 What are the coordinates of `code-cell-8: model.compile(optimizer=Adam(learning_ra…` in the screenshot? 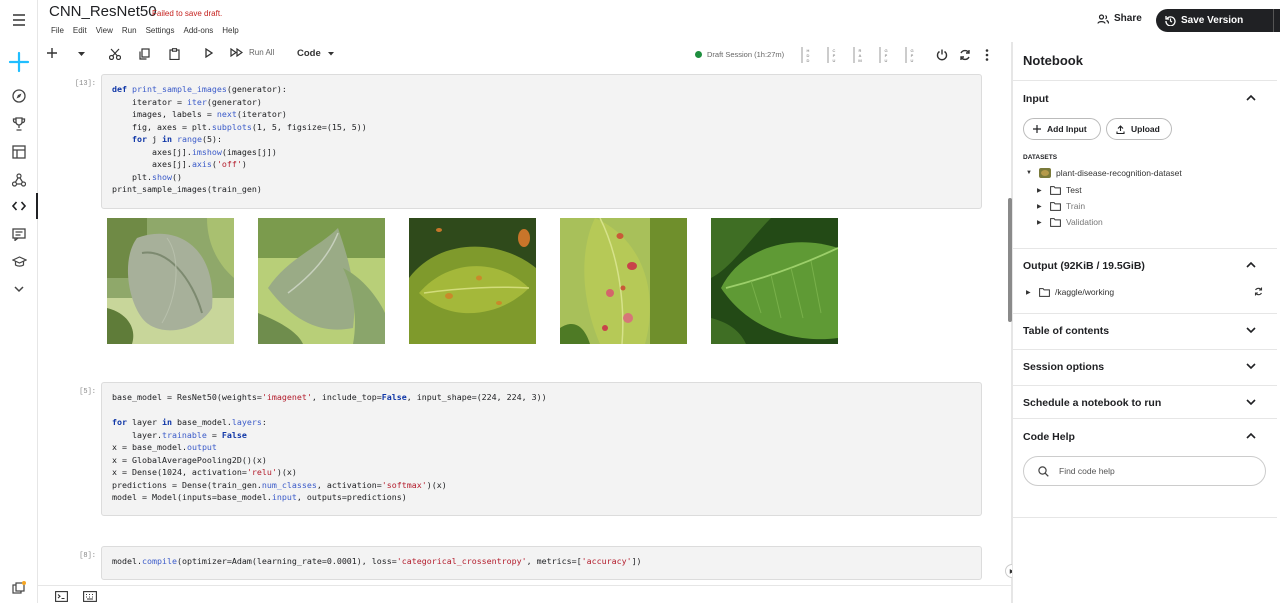 It's located at (541, 563).